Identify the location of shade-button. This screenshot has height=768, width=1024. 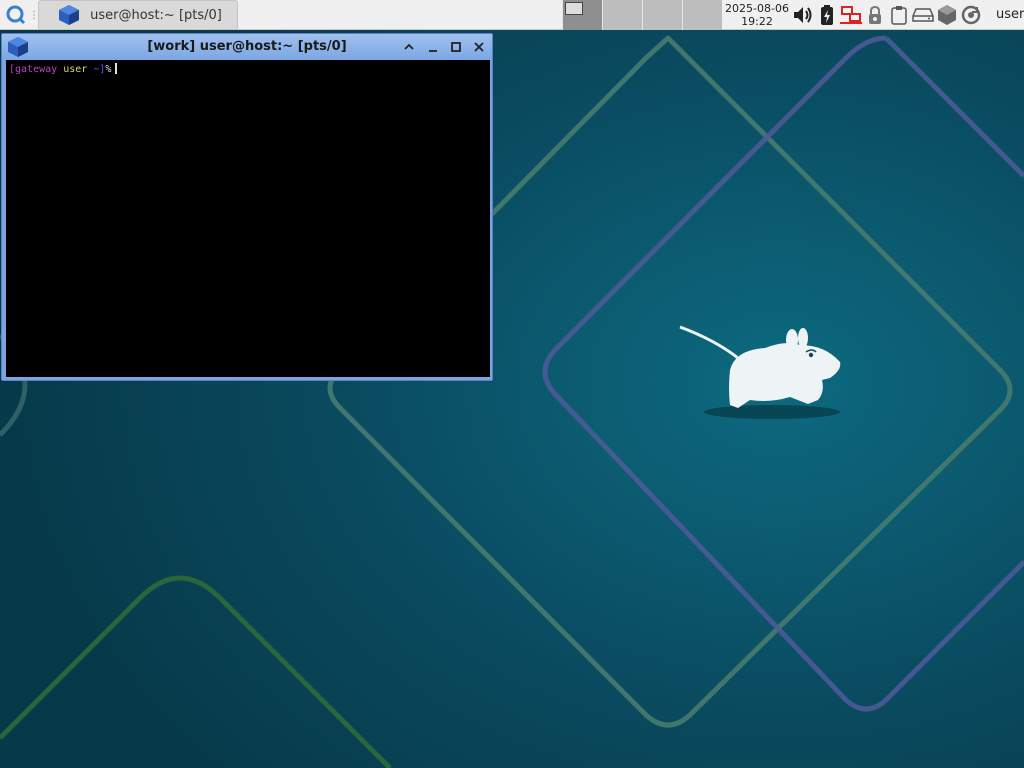
(409, 47).